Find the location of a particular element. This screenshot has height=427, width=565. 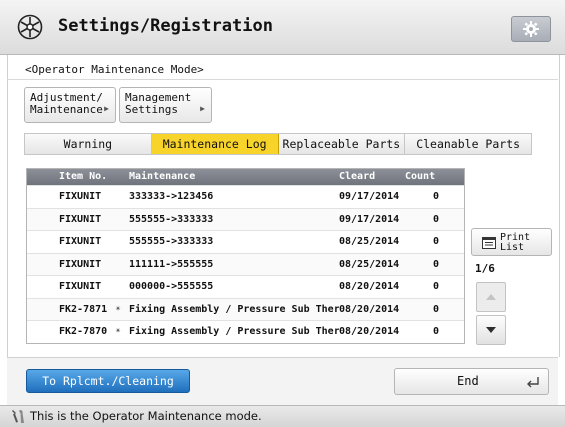

divider is located at coordinates (282, 79).